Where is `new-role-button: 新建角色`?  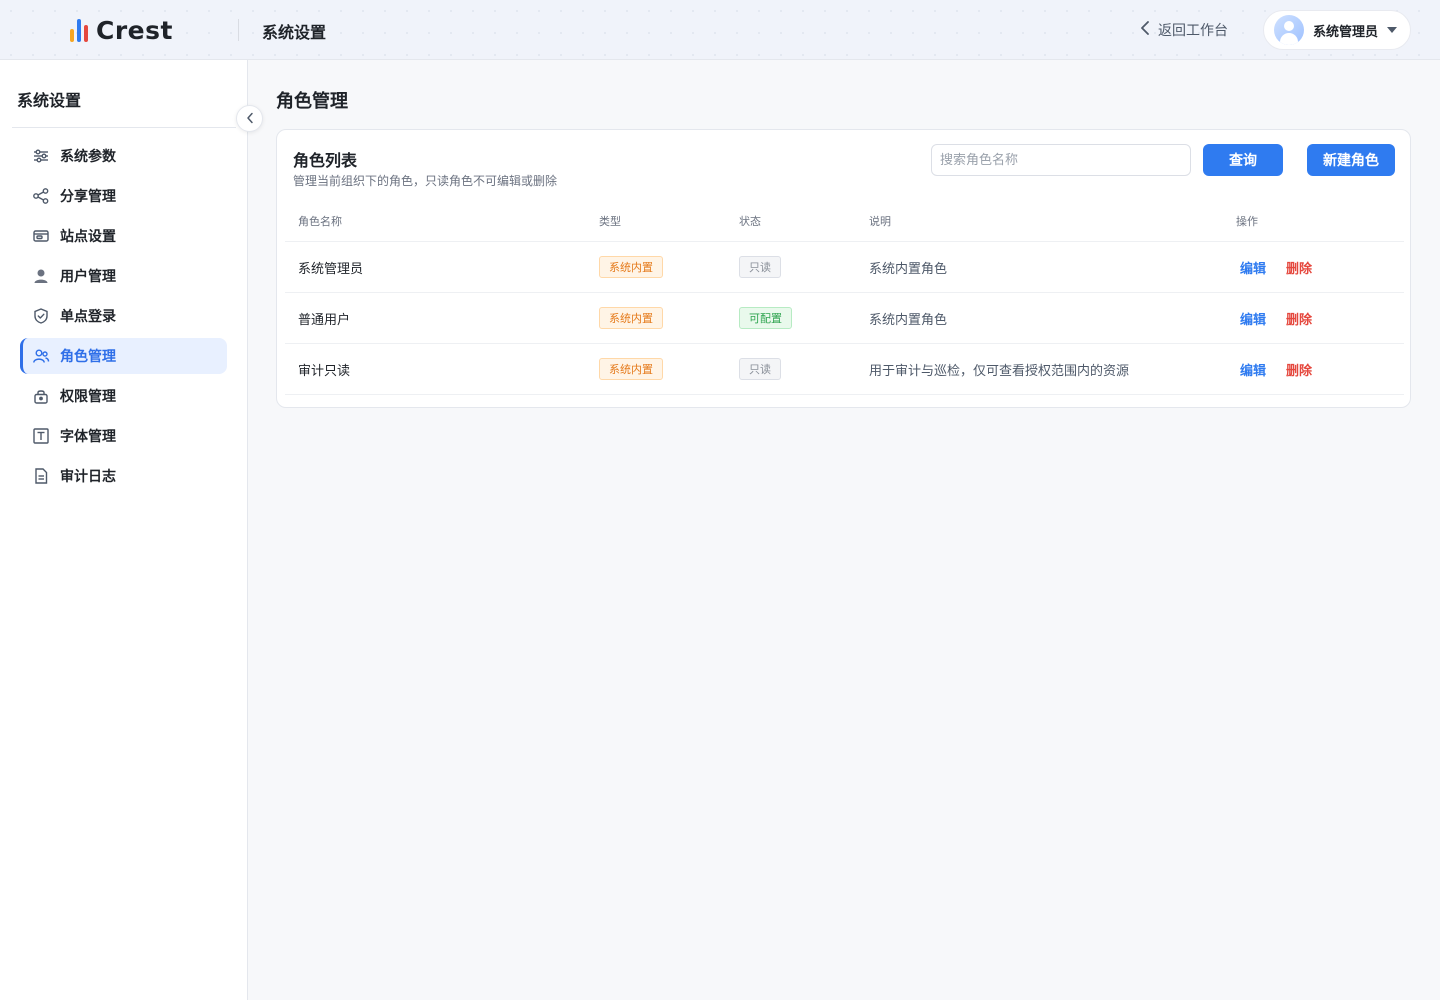 new-role-button: 新建角色 is located at coordinates (1351, 160).